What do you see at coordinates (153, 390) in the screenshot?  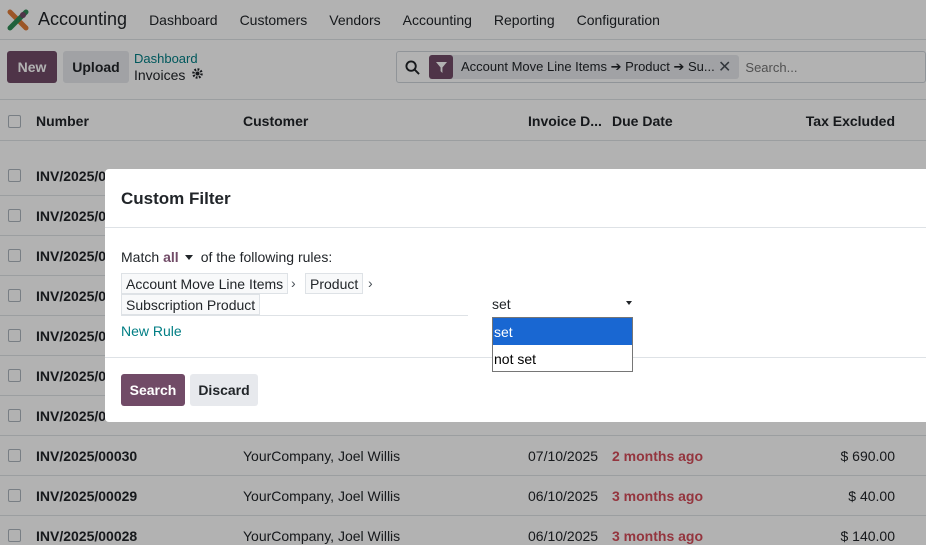 I see `search-button: Search` at bounding box center [153, 390].